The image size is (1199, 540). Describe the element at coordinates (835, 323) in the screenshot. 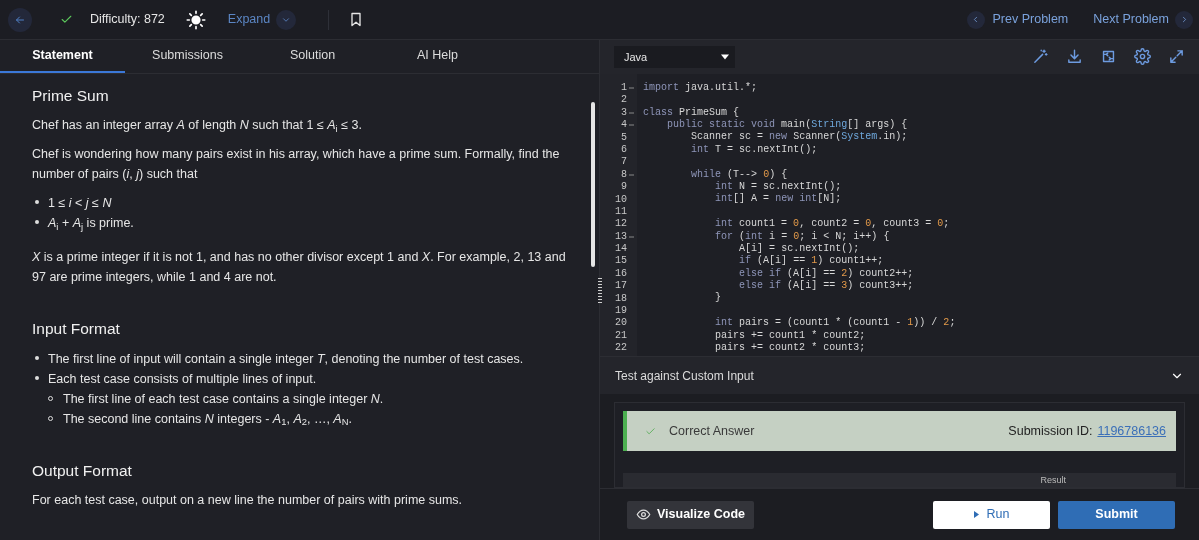

I see `code-line: int pairs = (count1 * (count1 - 1)) / 2;` at that location.